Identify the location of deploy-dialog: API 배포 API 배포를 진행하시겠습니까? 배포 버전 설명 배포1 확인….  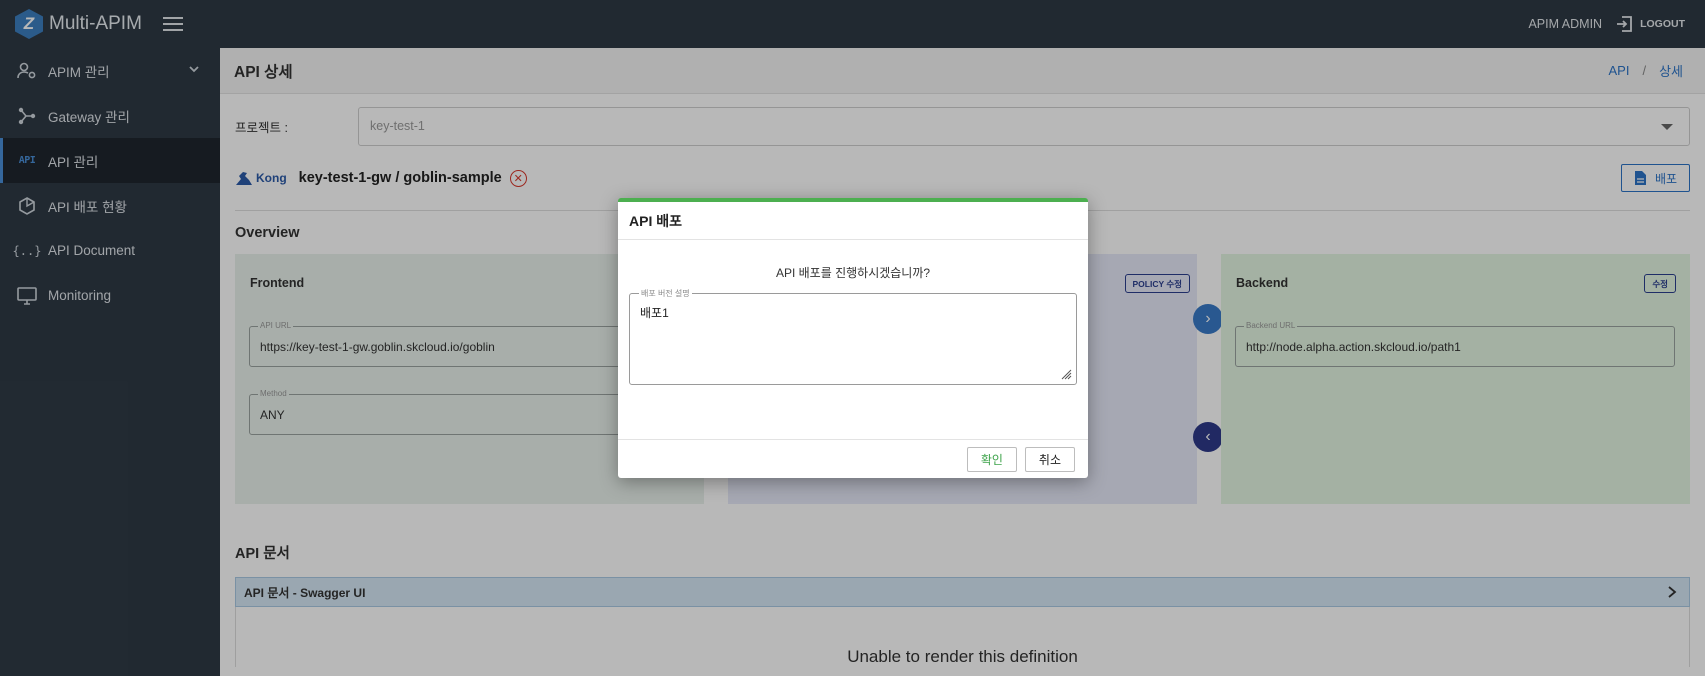
(853, 338).